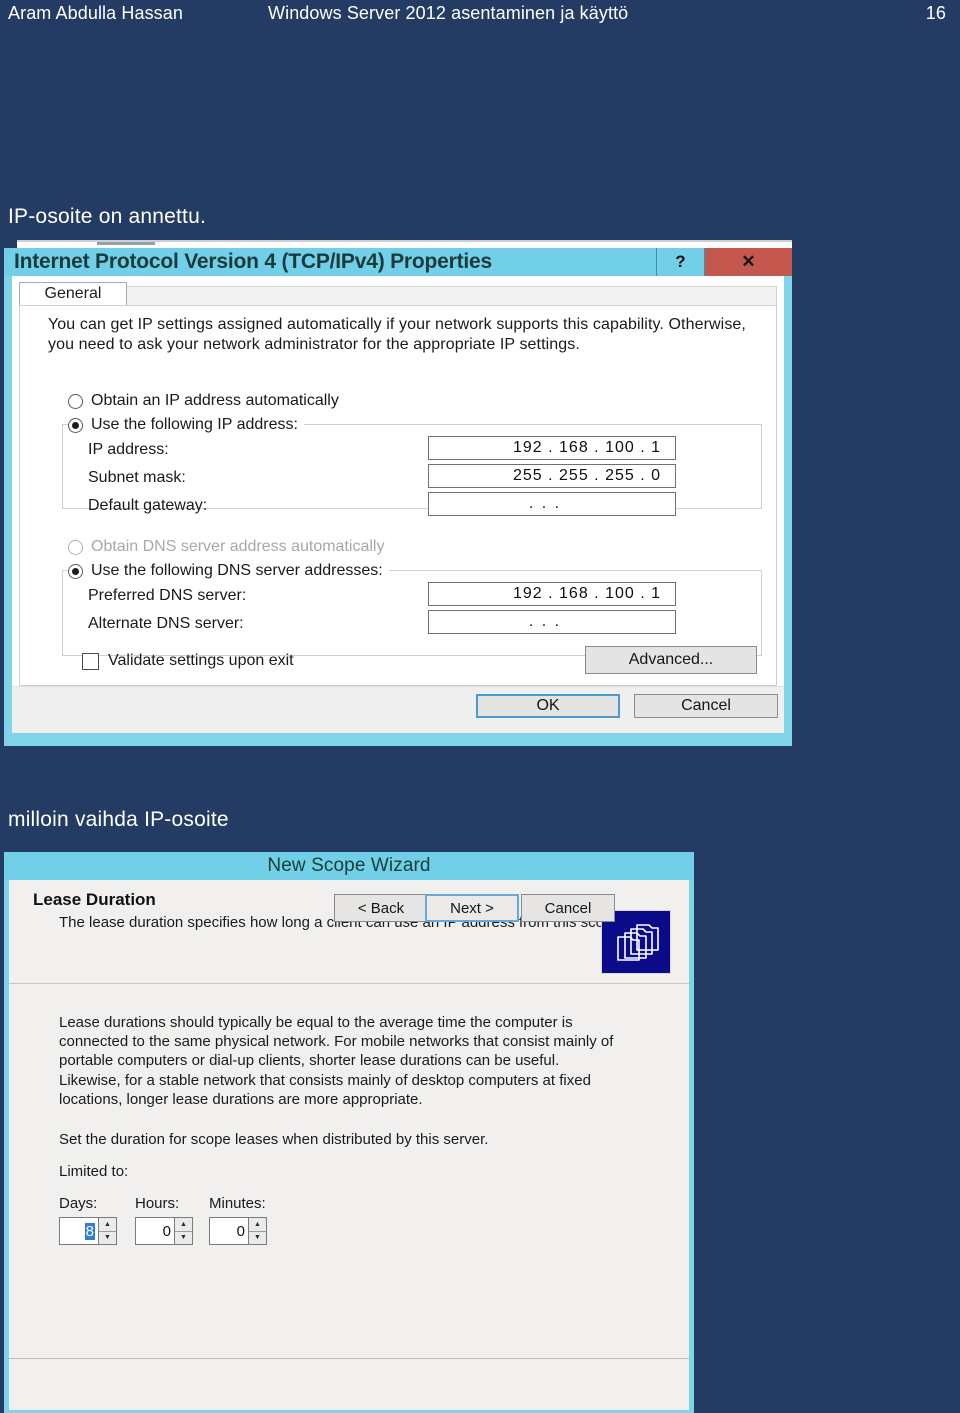 This screenshot has height=1413, width=960. I want to click on minutes-value: 0, so click(229, 1231).